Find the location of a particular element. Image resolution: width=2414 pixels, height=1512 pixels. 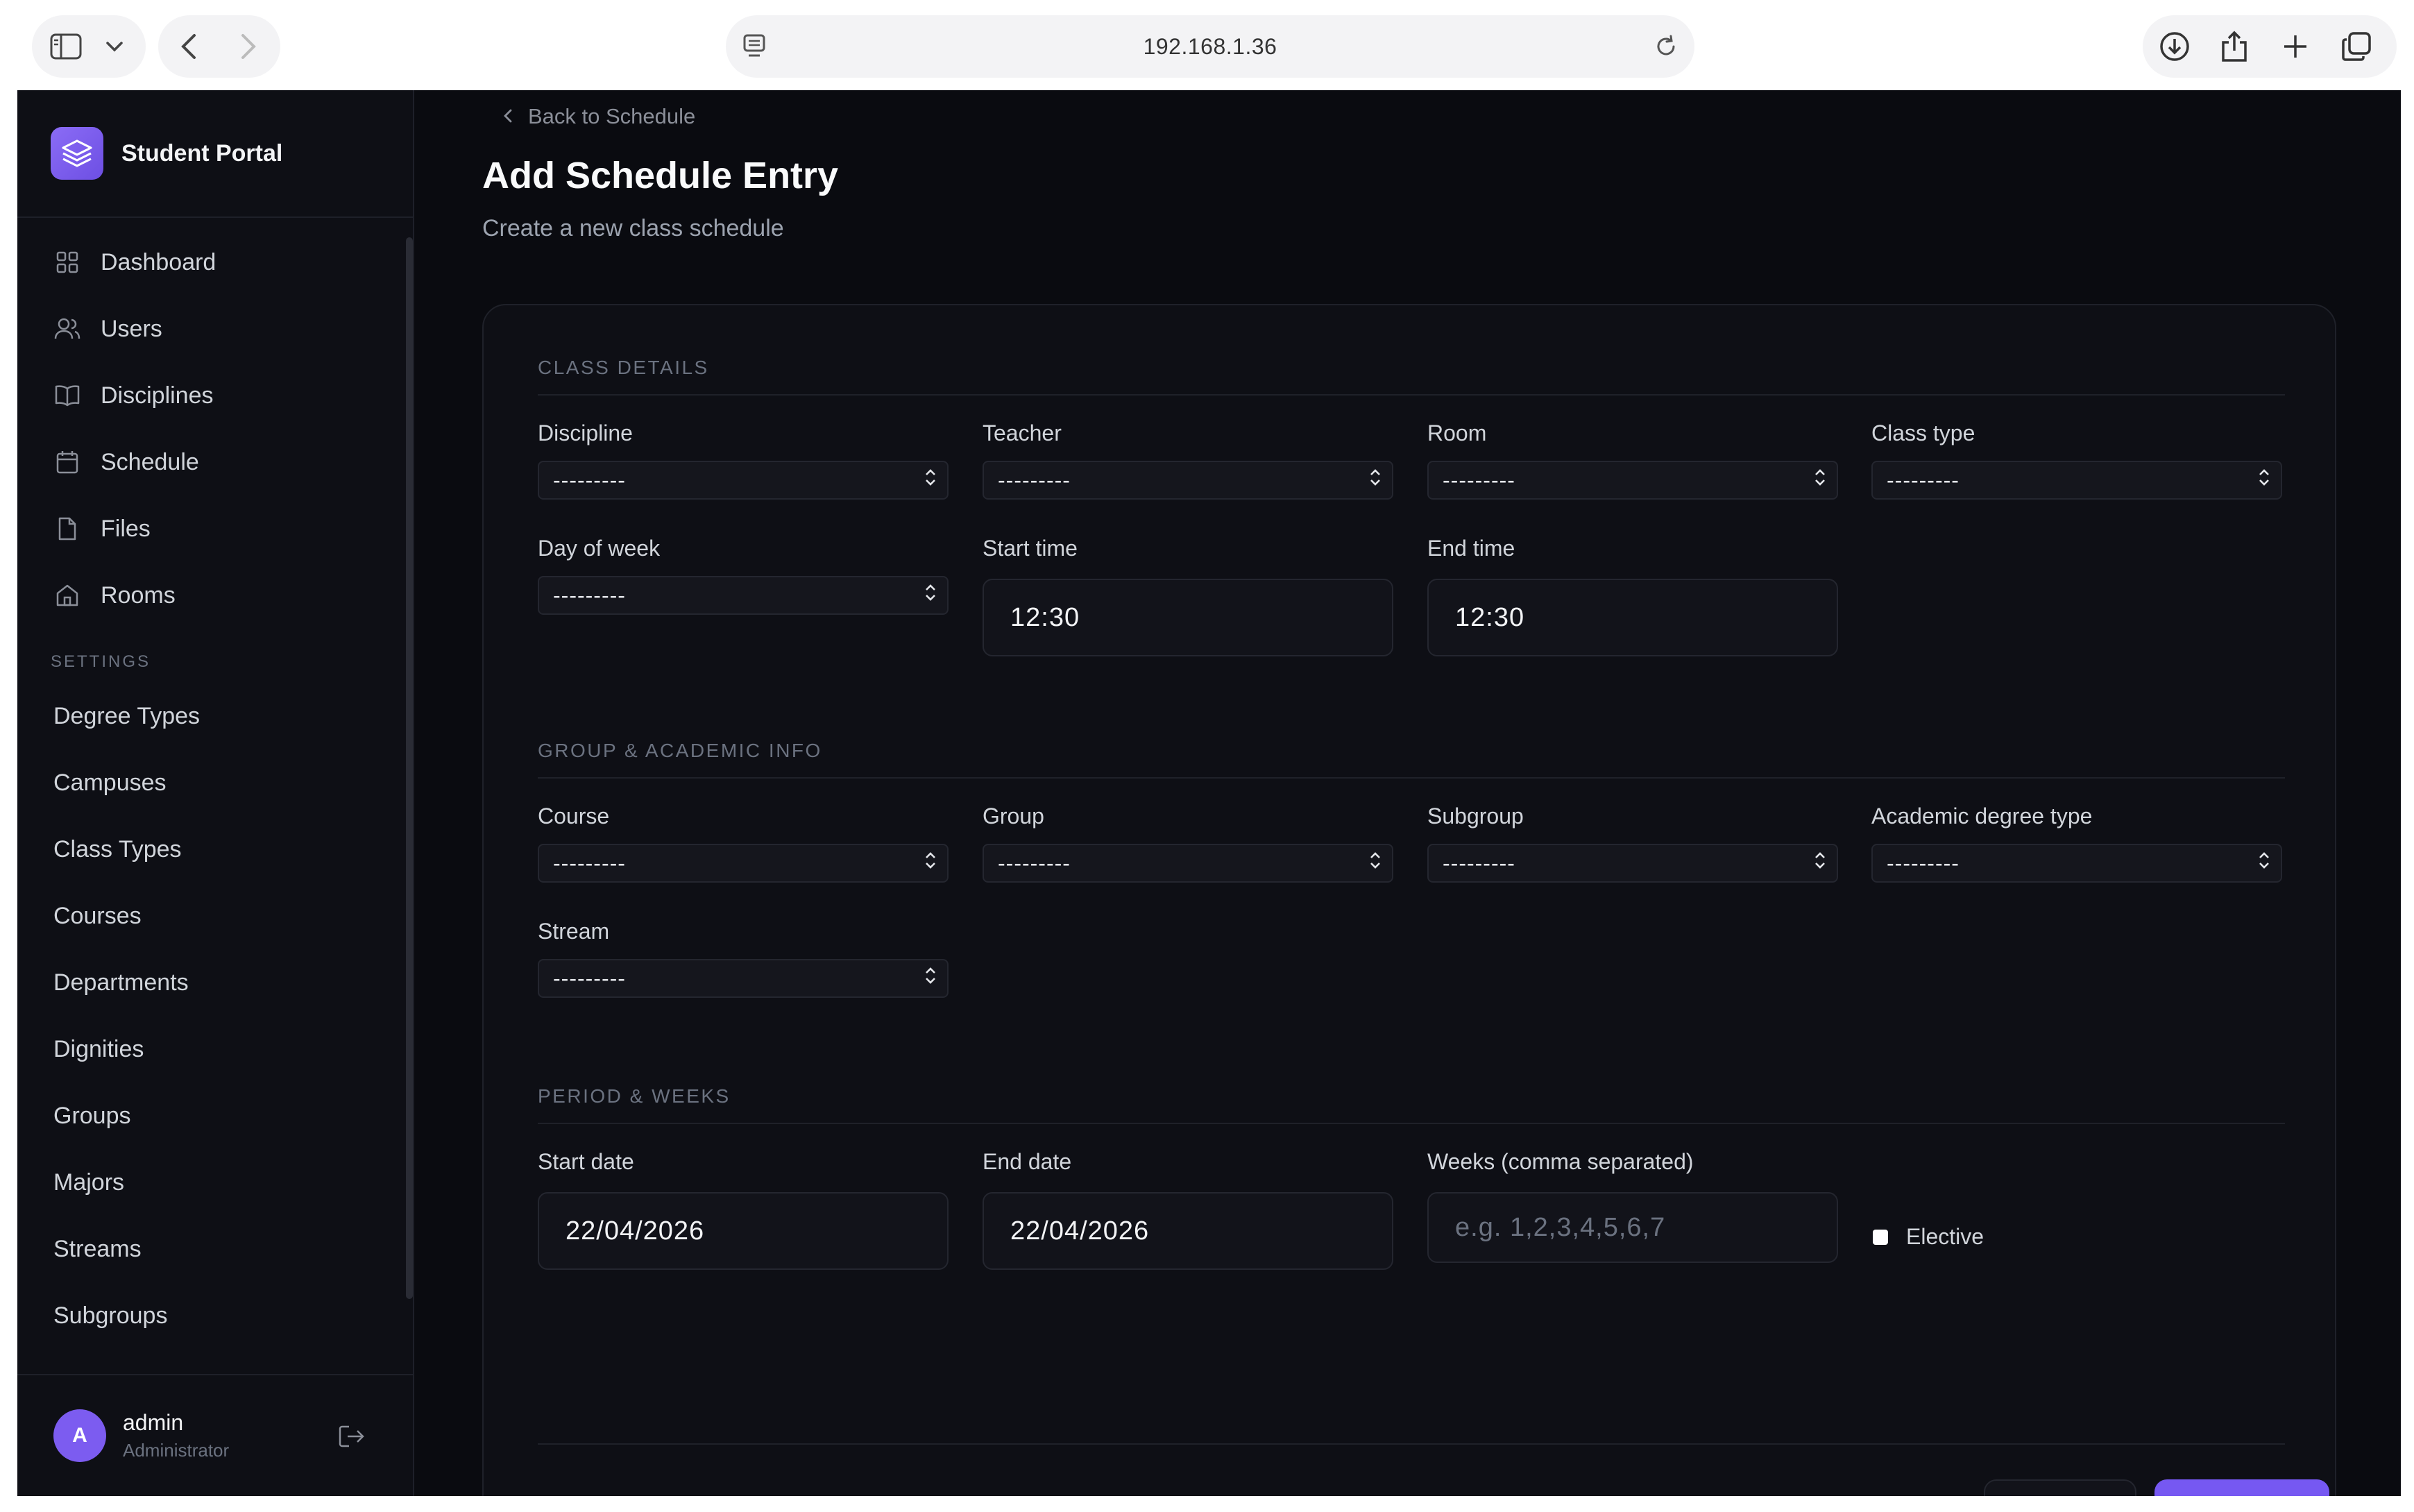

url-text: 192.168.1.36 is located at coordinates (1210, 47).